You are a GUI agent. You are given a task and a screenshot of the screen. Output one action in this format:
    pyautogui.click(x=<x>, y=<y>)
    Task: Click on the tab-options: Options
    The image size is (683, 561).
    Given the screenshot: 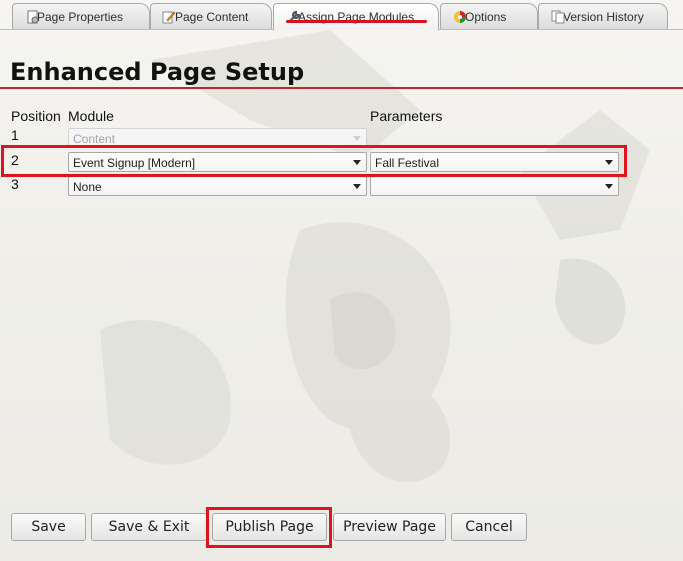 What is the action you would take?
    pyautogui.click(x=489, y=16)
    